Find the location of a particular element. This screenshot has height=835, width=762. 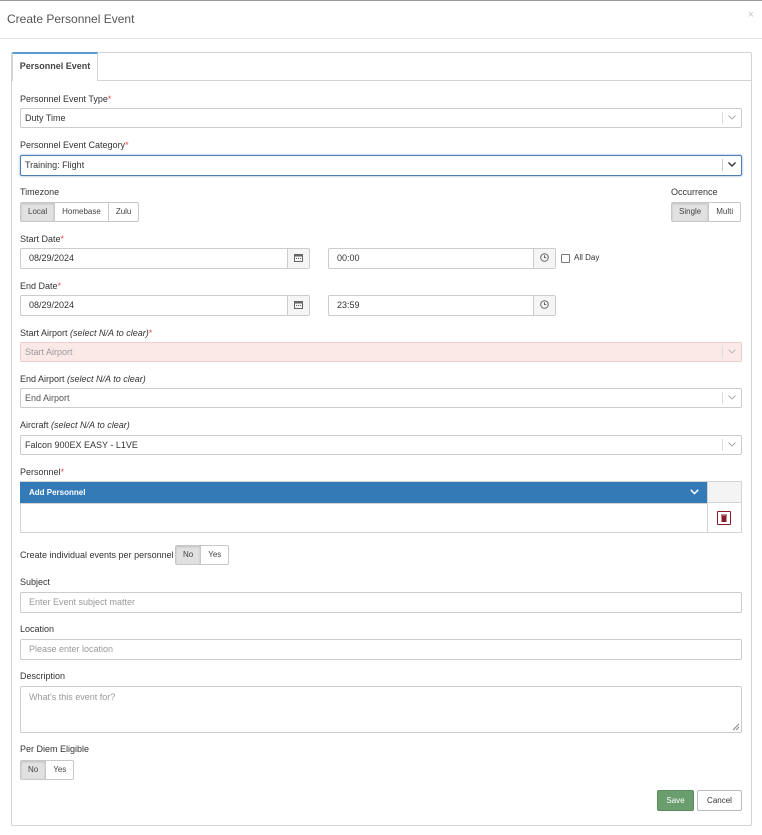

add-personnel-label: Add Personnel is located at coordinates (57, 492).